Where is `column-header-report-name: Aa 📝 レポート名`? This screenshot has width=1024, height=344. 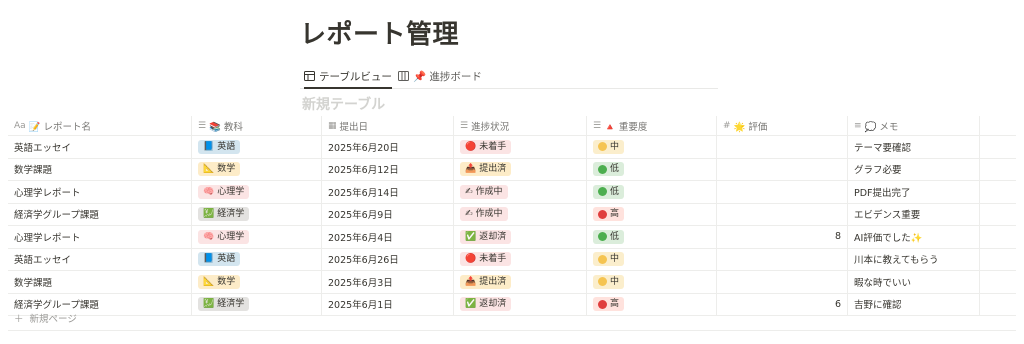
column-header-report-name: Aa 📝 レポート名 is located at coordinates (100, 125).